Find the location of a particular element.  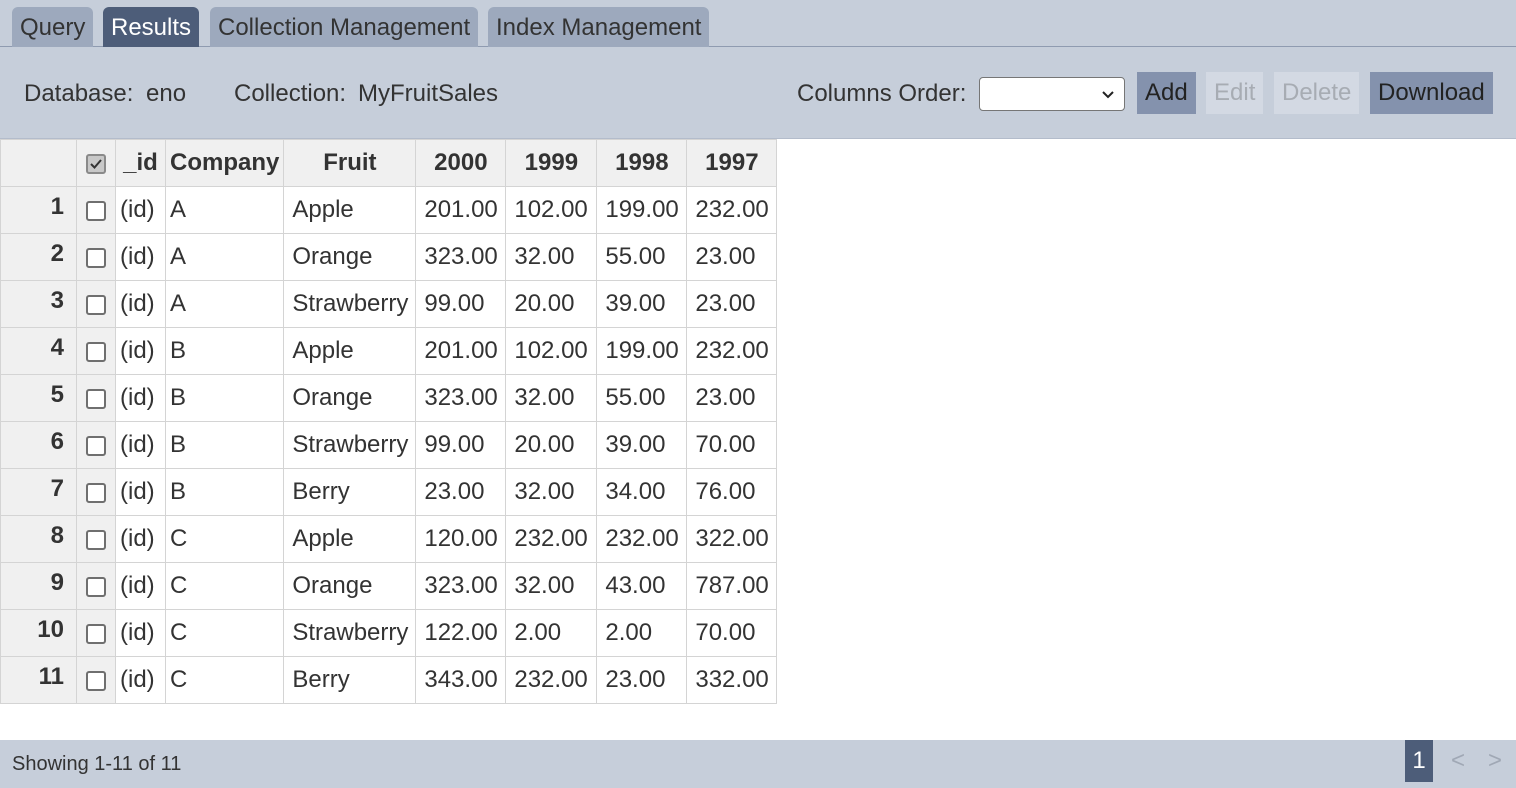

cell-1998: 232.00 is located at coordinates (642, 539).